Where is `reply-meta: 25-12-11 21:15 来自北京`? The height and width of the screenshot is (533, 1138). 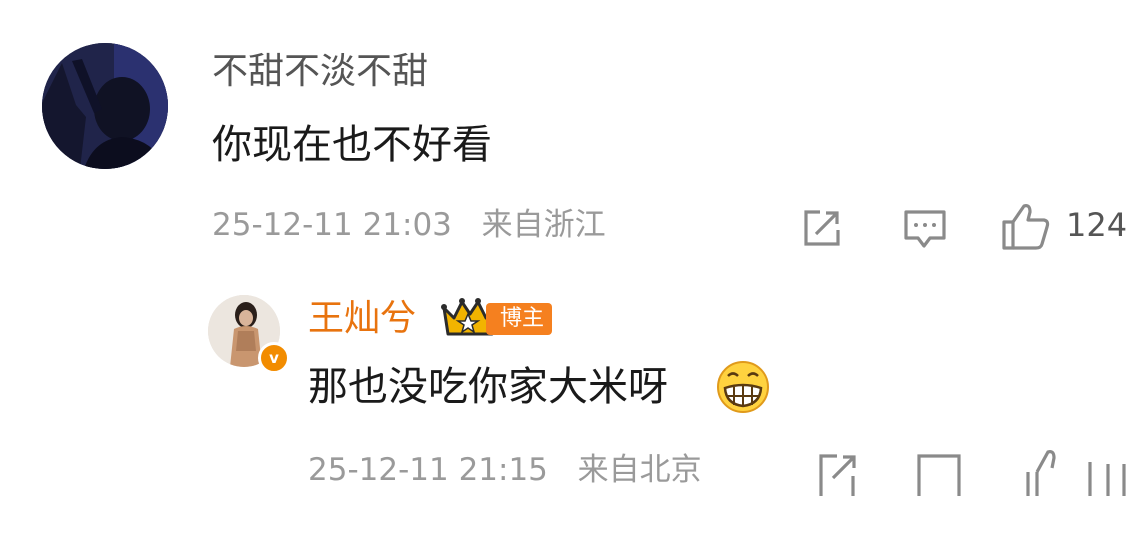
reply-meta: 25-12-11 21:15 来自北京 is located at coordinates (505, 470).